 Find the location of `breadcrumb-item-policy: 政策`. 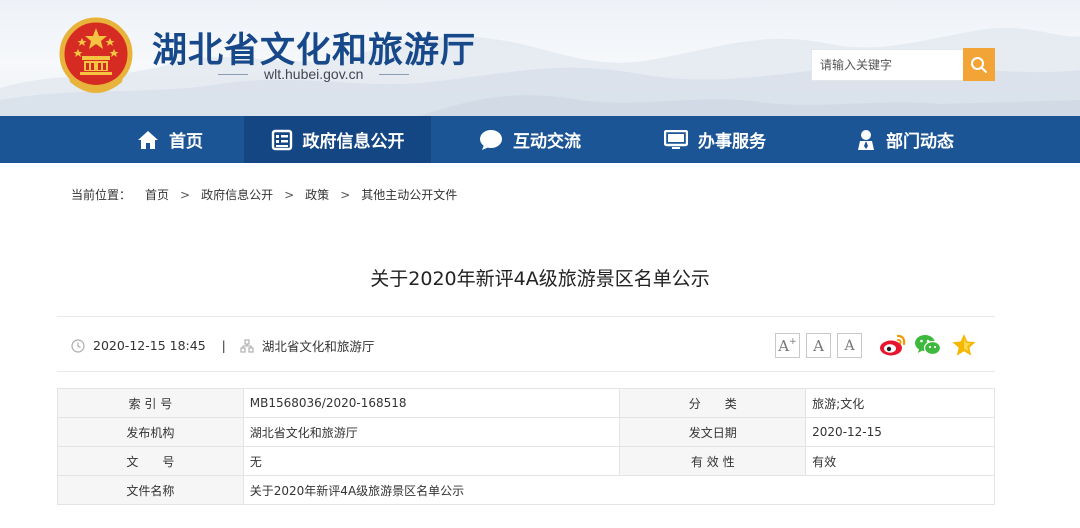

breadcrumb-item-policy: 政策 is located at coordinates (317, 194).